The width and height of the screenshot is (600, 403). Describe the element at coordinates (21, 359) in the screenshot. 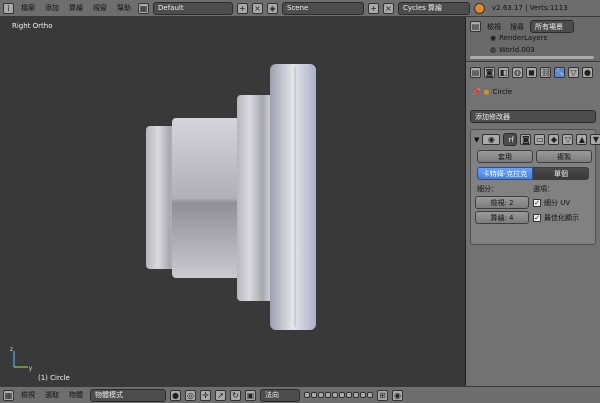

I see `axis-gizmo-icon: z y` at that location.